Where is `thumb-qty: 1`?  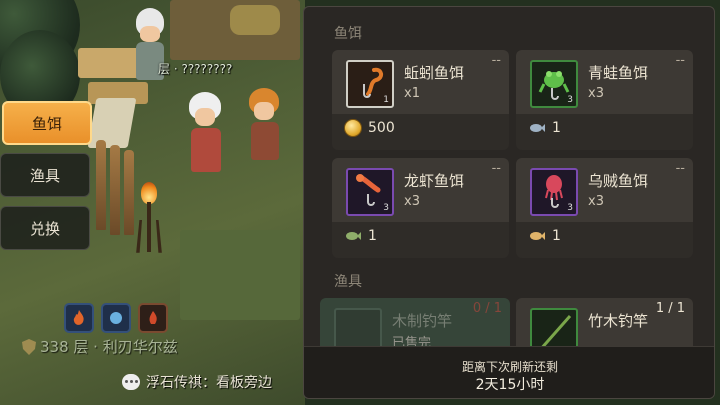
thumb-qty: 1 is located at coordinates (386, 100).